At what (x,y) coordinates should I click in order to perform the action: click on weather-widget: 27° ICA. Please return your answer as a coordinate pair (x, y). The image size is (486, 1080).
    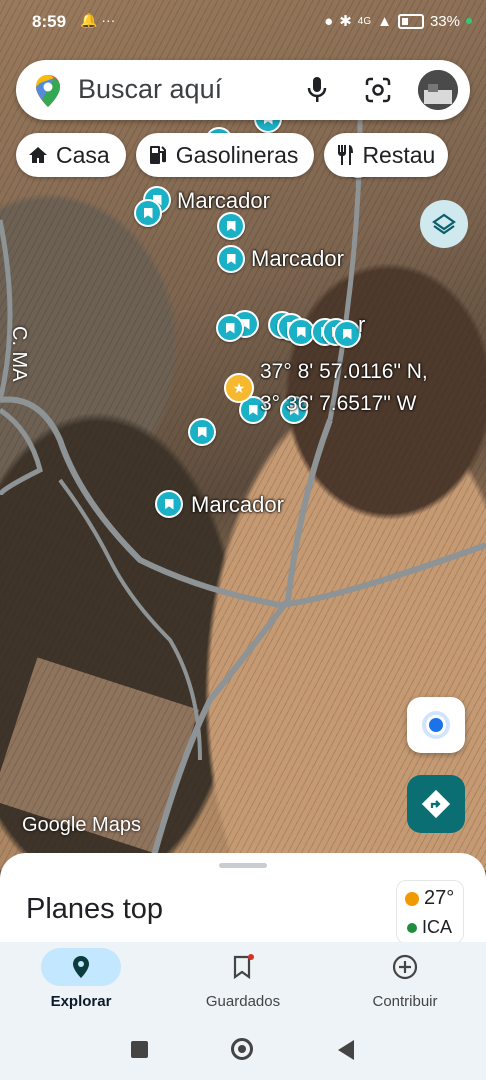
    Looking at the image, I should click on (430, 912).